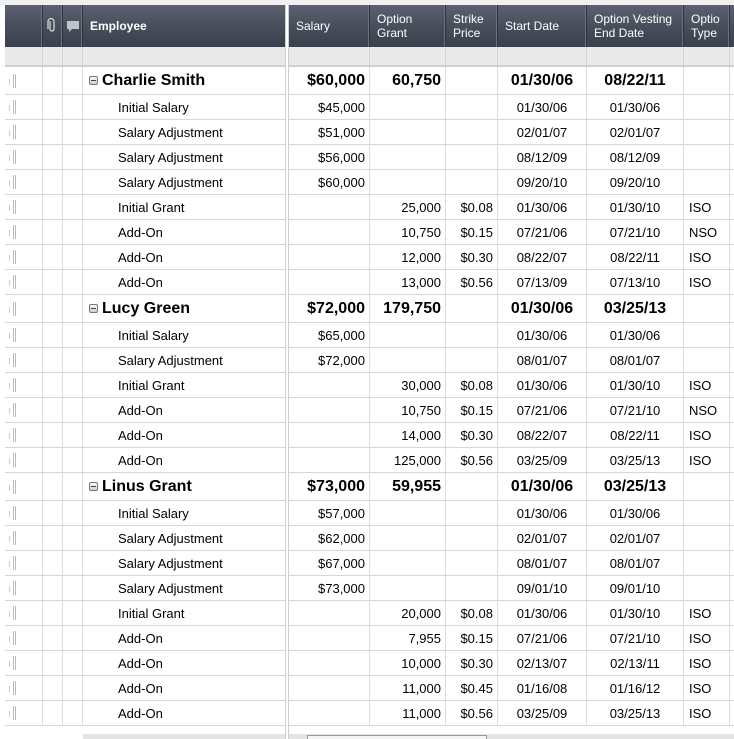 This screenshot has width=734, height=739. I want to click on option-grant-cell: 10,000, so click(408, 663).